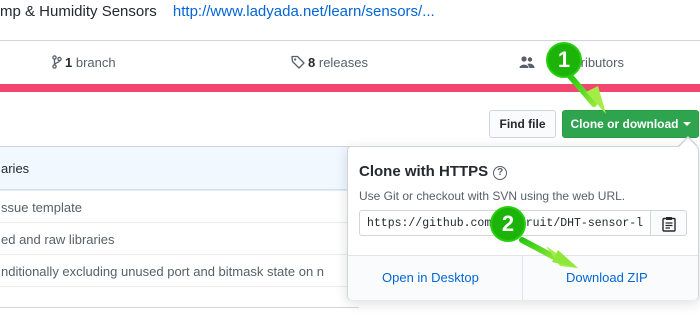  I want to click on clipboard-icon, so click(669, 224).